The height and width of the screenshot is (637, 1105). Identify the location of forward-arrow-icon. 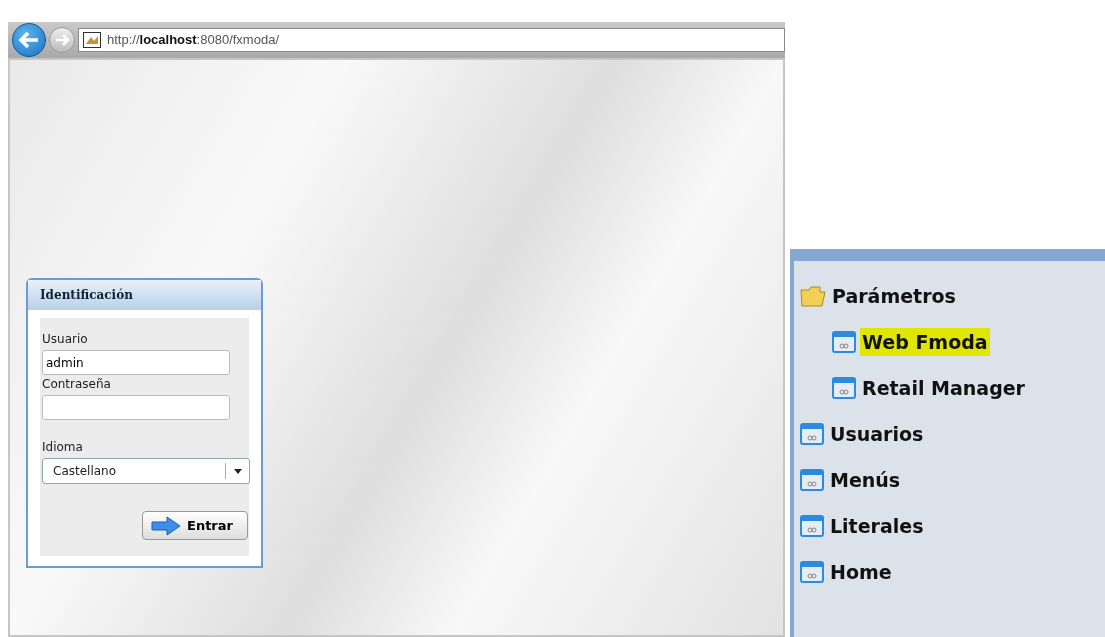
(62, 40).